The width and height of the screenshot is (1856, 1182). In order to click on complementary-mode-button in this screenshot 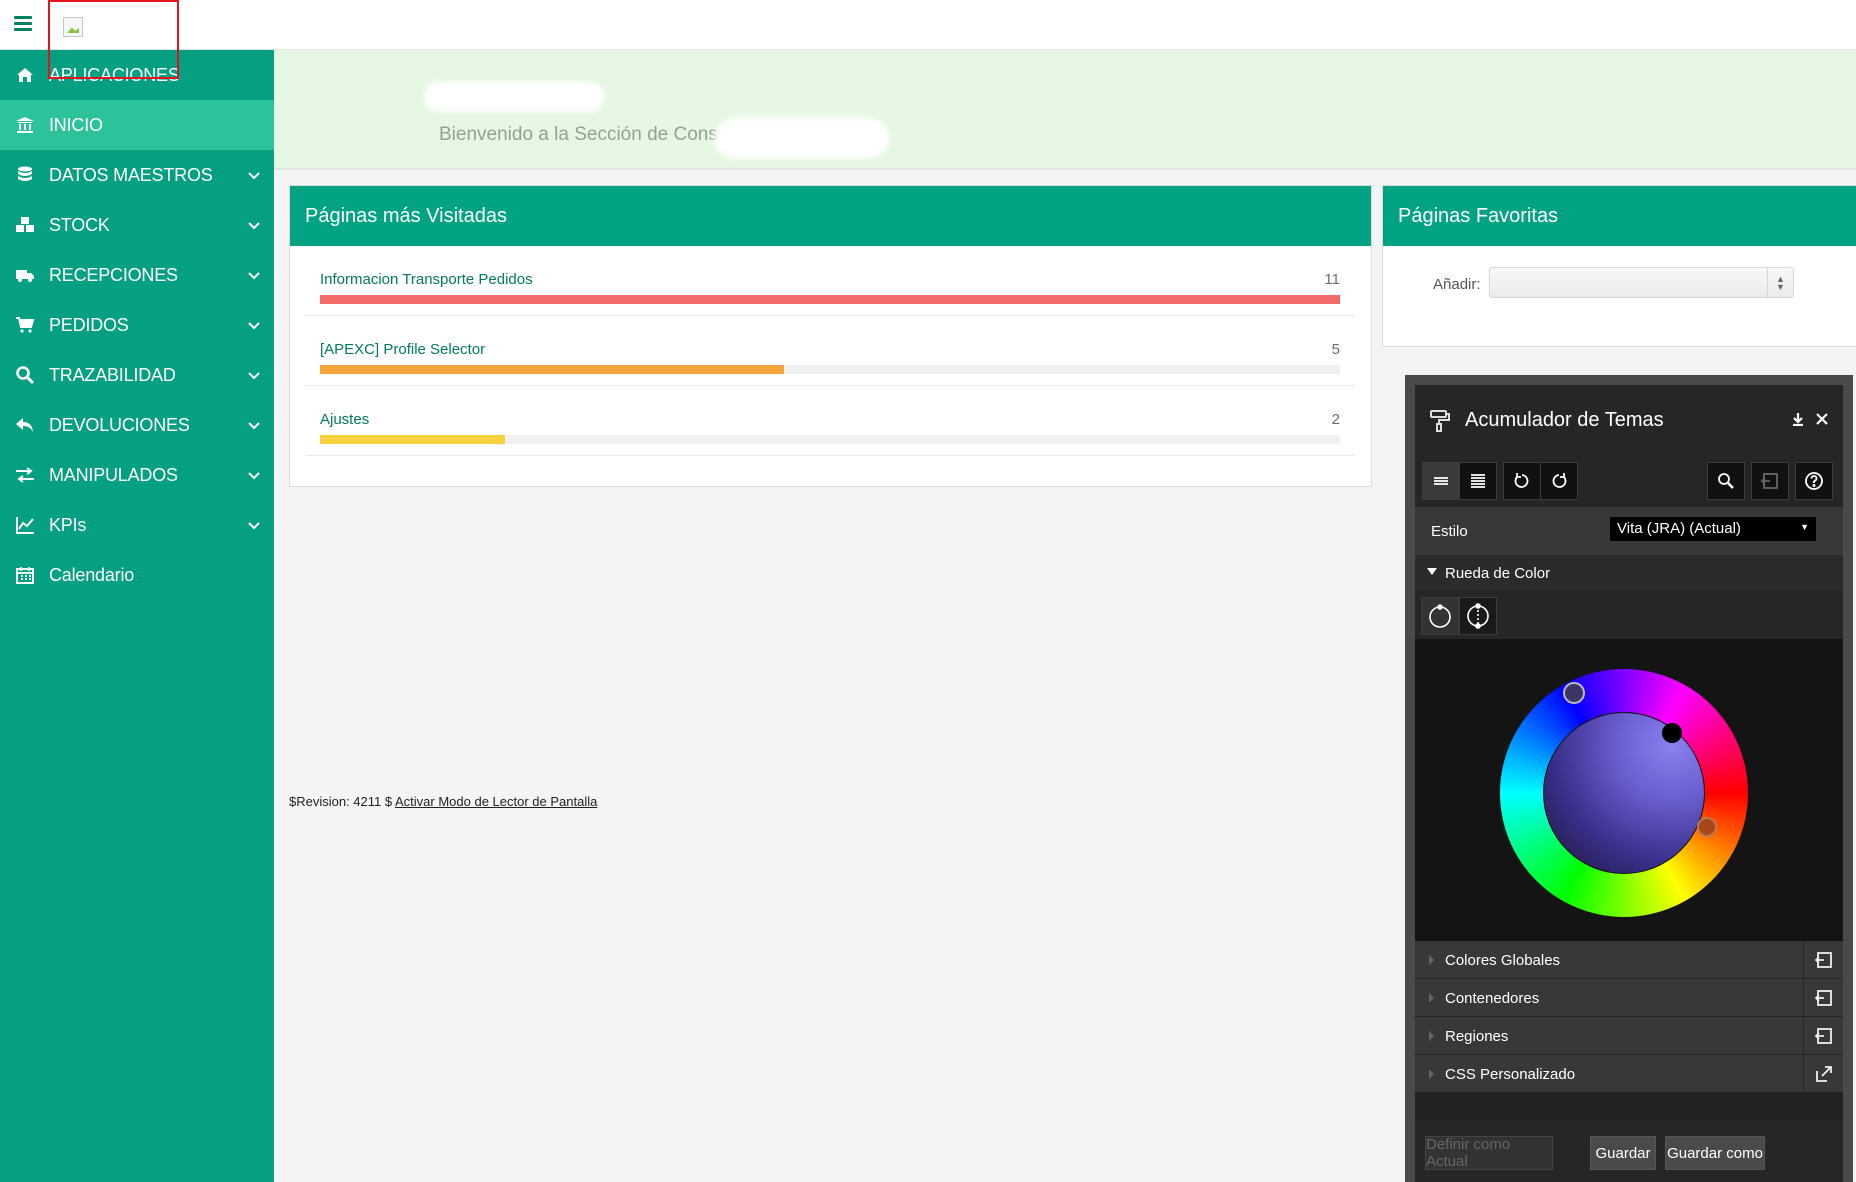, I will do `click(1478, 616)`.